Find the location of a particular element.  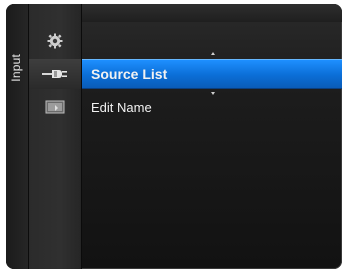

menu-item-label: Source List is located at coordinates (129, 74).